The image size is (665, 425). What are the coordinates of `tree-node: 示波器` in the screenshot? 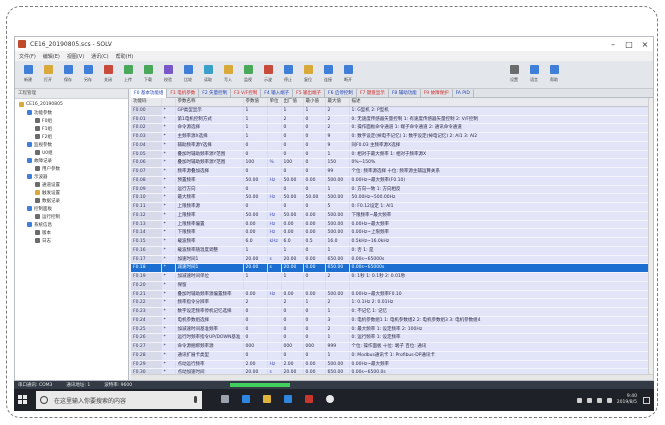 It's located at (37, 176).